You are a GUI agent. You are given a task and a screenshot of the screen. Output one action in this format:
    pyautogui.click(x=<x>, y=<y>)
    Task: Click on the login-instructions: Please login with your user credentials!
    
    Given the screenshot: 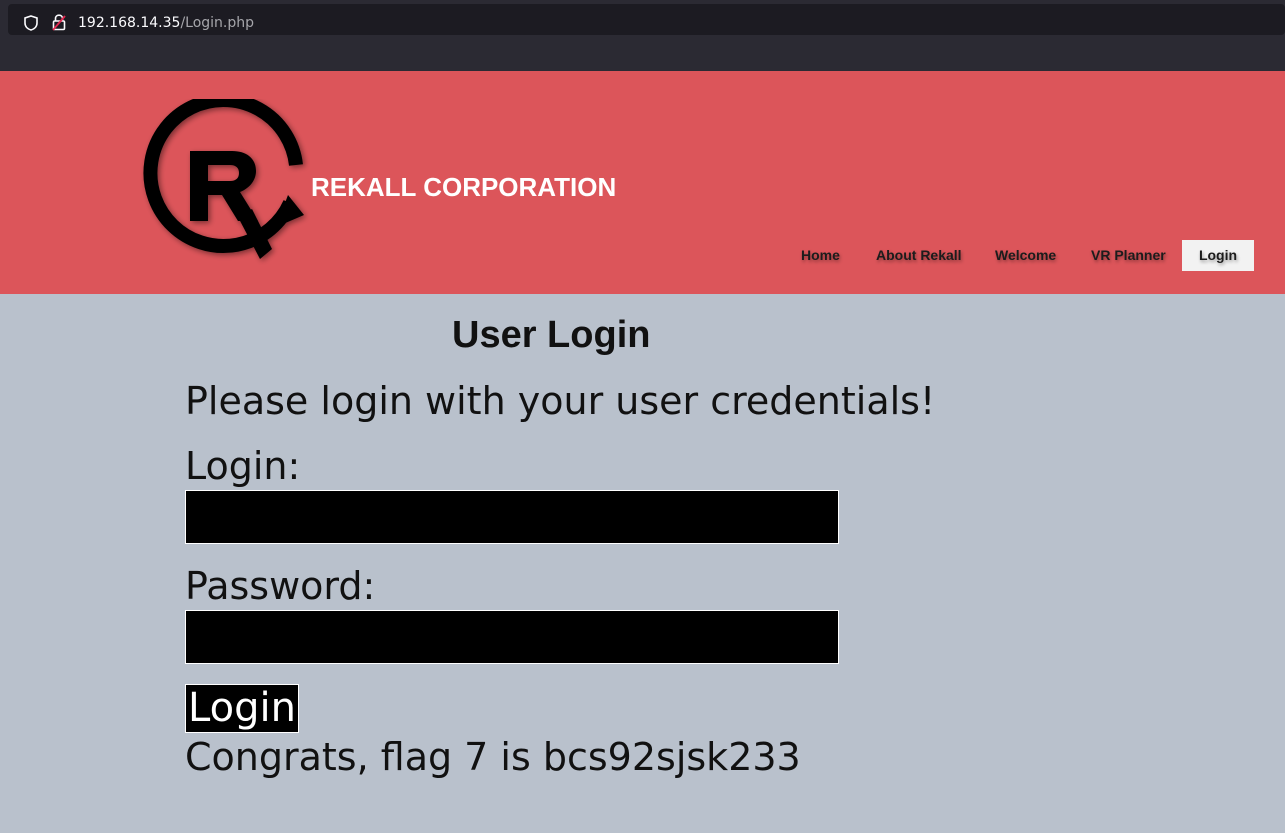 What is the action you would take?
    pyautogui.click(x=560, y=401)
    